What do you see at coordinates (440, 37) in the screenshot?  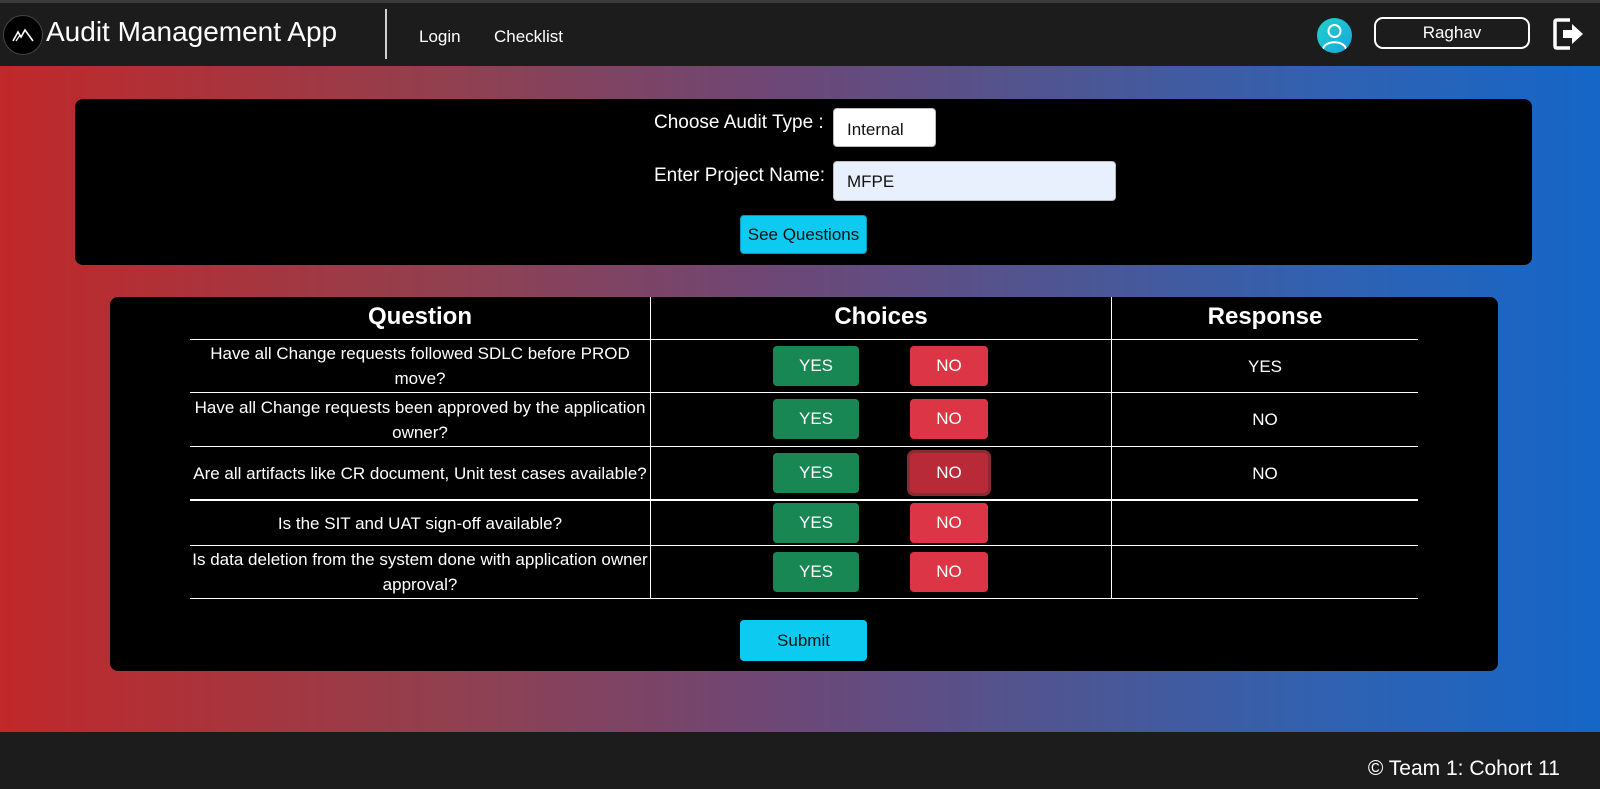 I see `nav-link-login: Login` at bounding box center [440, 37].